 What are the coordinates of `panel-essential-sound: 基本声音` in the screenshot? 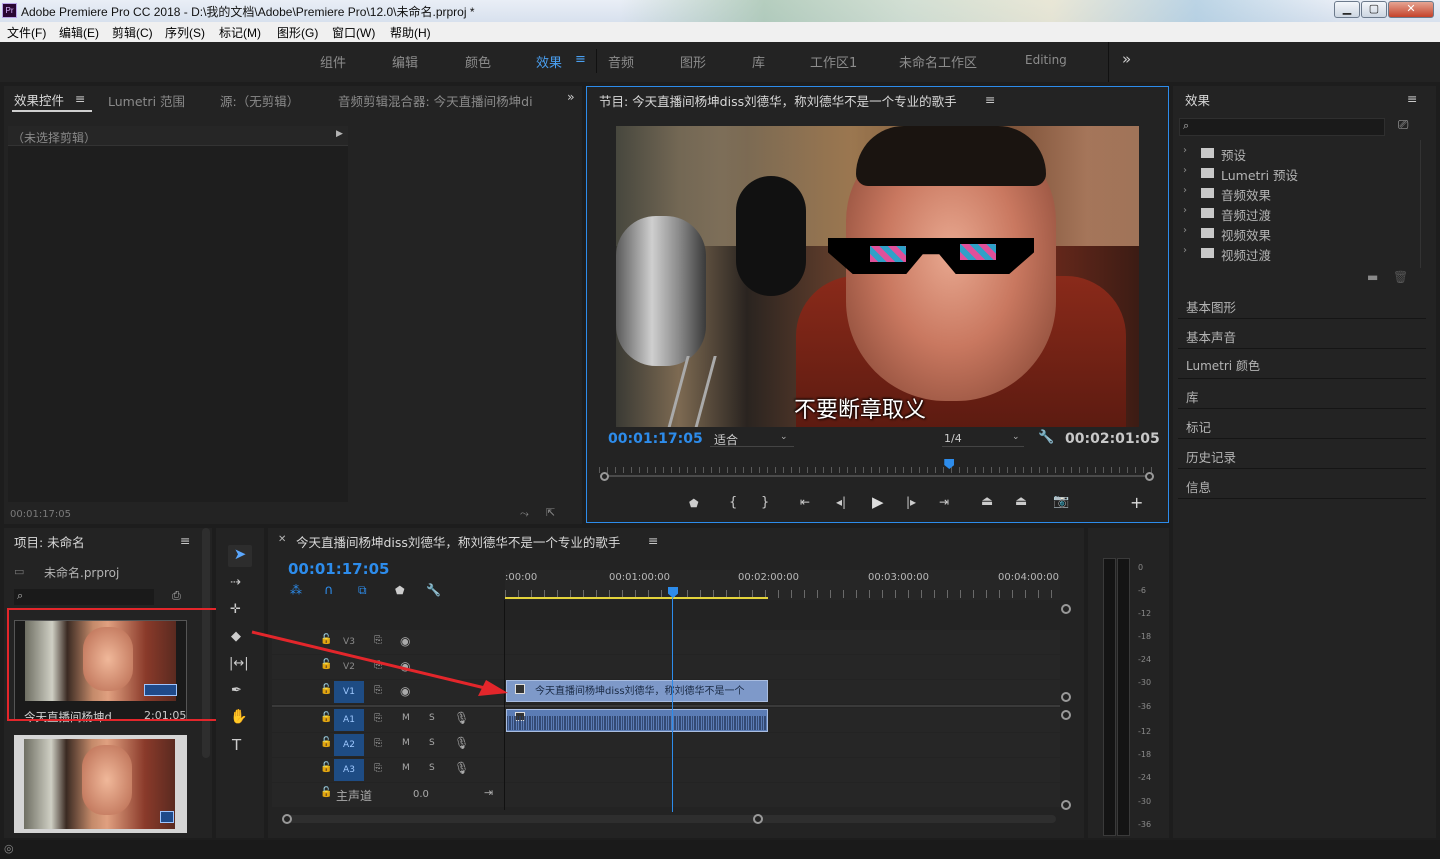 It's located at (1302, 335).